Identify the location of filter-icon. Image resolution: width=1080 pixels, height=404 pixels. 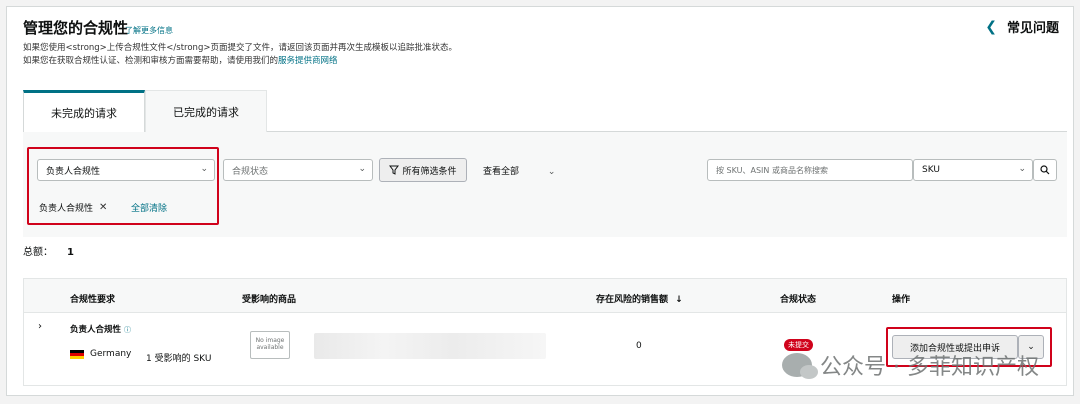
(394, 170).